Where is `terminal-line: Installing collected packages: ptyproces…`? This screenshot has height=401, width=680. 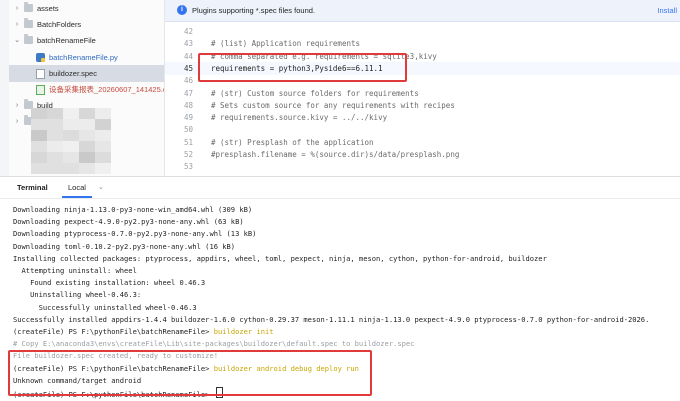 terminal-line: Installing collected packages: ptyproces… is located at coordinates (280, 258).